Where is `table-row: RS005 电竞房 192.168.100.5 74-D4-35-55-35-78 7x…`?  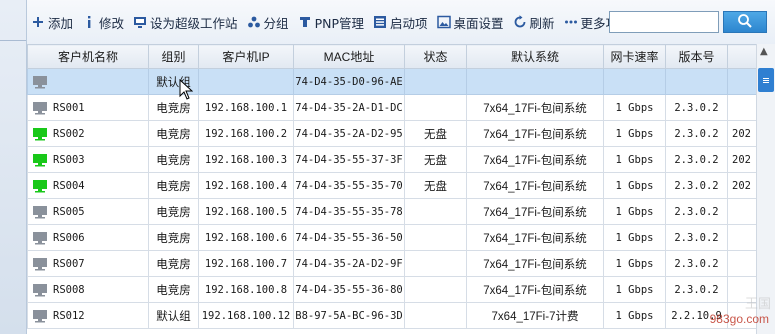
table-row: RS005 电竞房 192.168.100.5 74-D4-35-55-35-78 7x… is located at coordinates (401, 211).